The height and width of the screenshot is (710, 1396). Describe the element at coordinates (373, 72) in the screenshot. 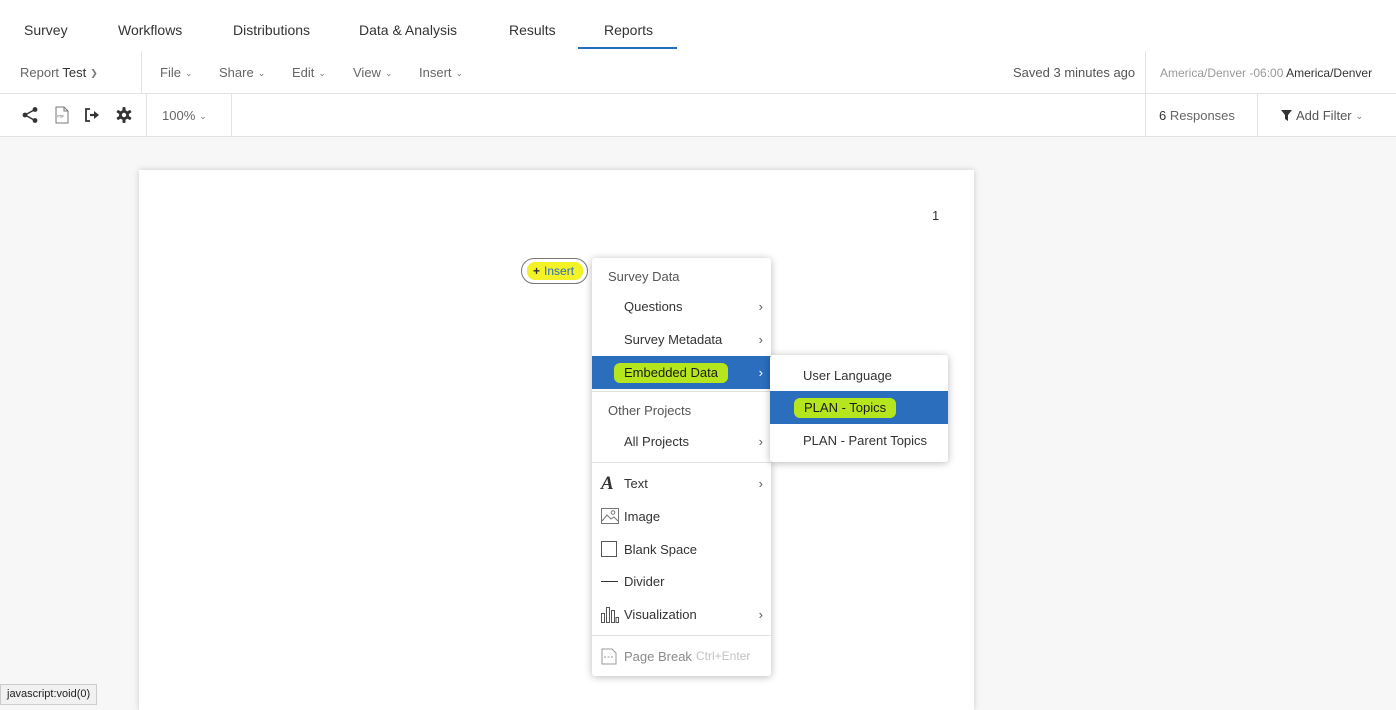

I see `menu-view: View ⌄` at that location.